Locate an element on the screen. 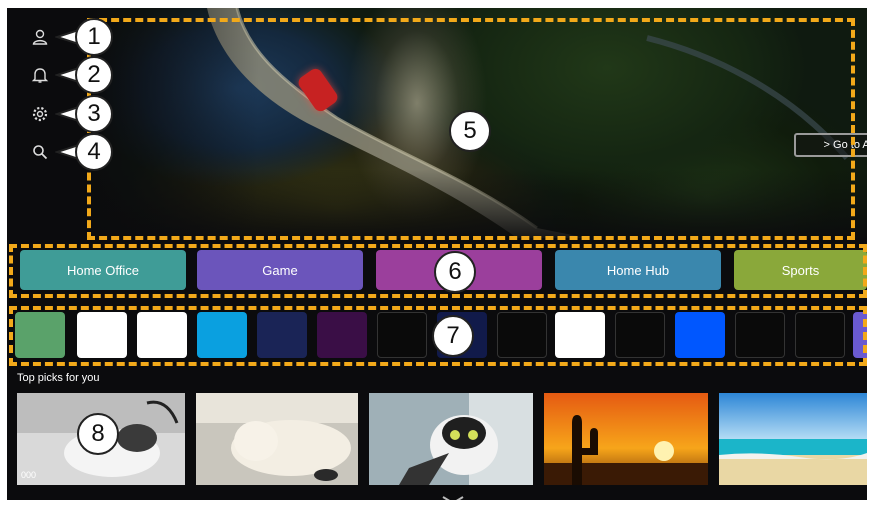 The height and width of the screenshot is (507, 874). dog-image is located at coordinates (277, 439).